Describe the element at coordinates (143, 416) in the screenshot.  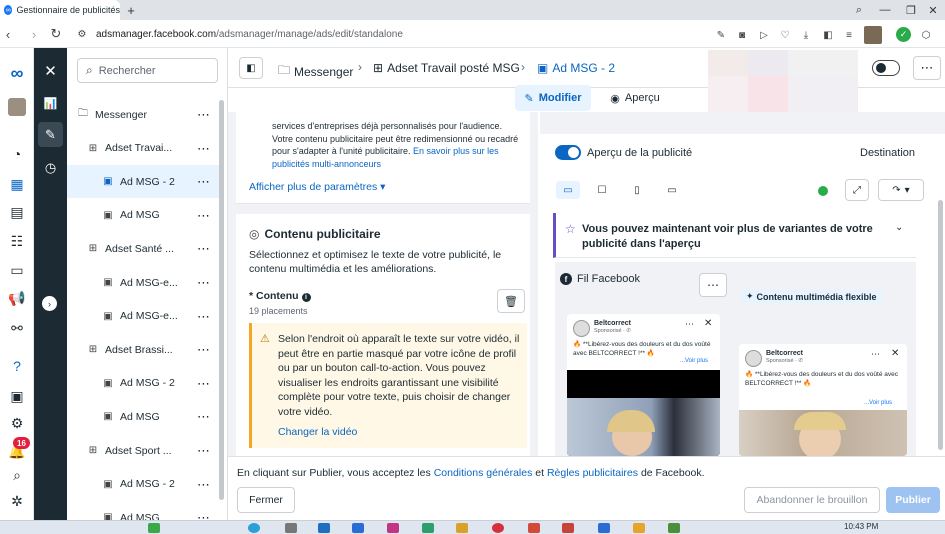
I see `tree-item-ad: ▣ Ad MSG ⋯` at that location.